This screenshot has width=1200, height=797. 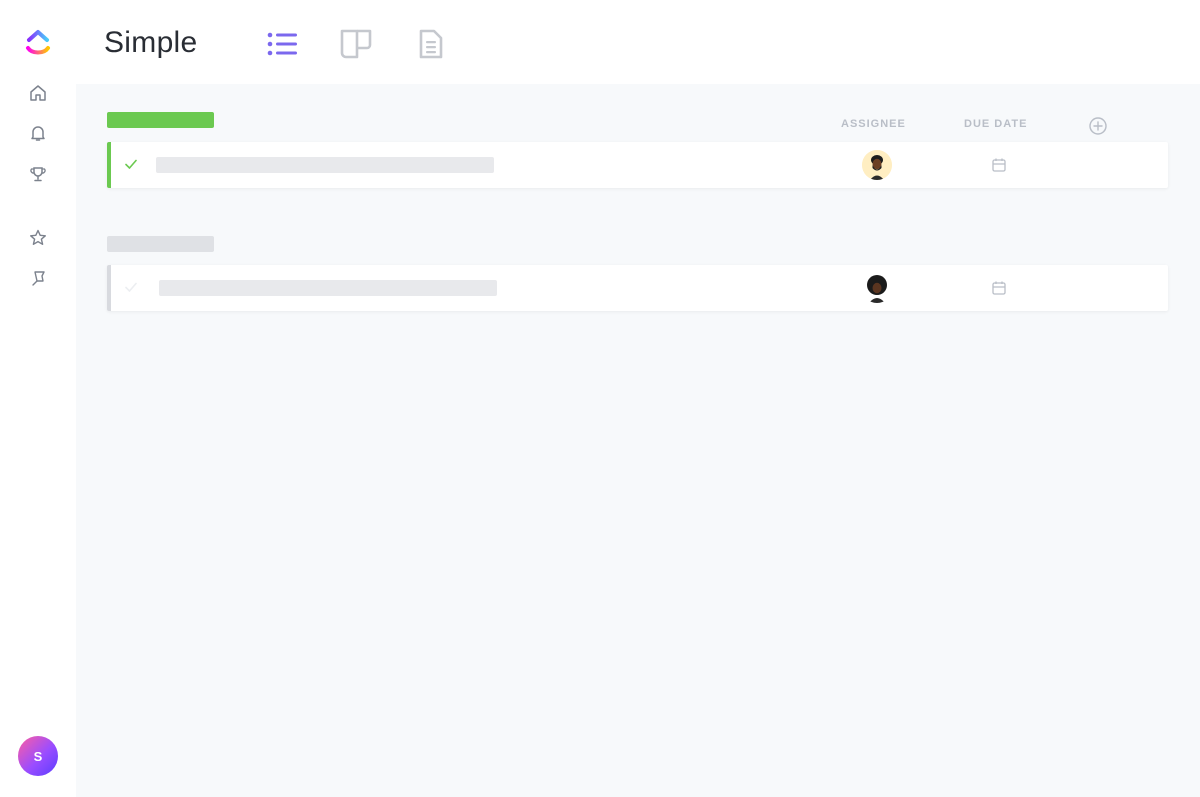 I want to click on trophy-icon, so click(x=38, y=174).